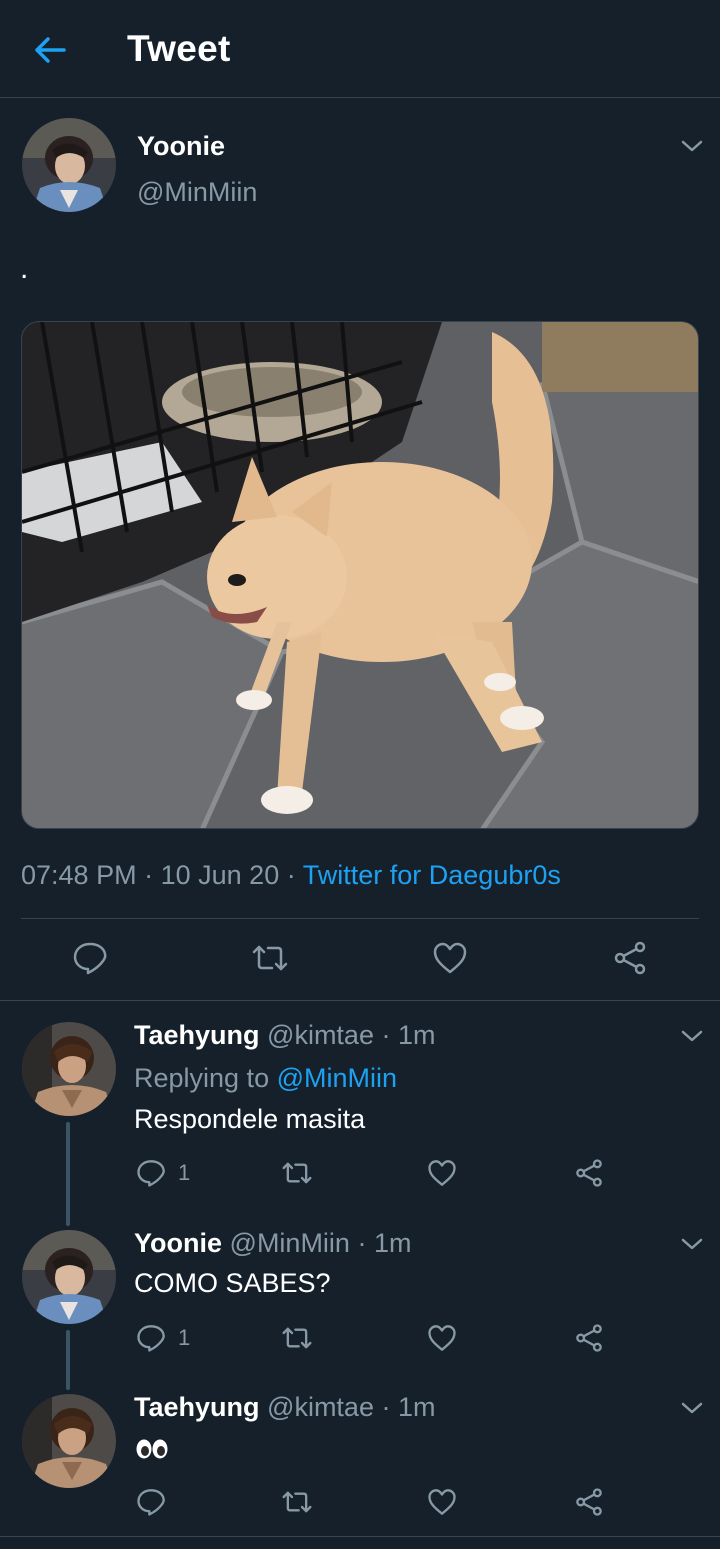 The height and width of the screenshot is (1549, 720). What do you see at coordinates (79, 875) in the screenshot?
I see `tweet-time: 07:48 PM` at bounding box center [79, 875].